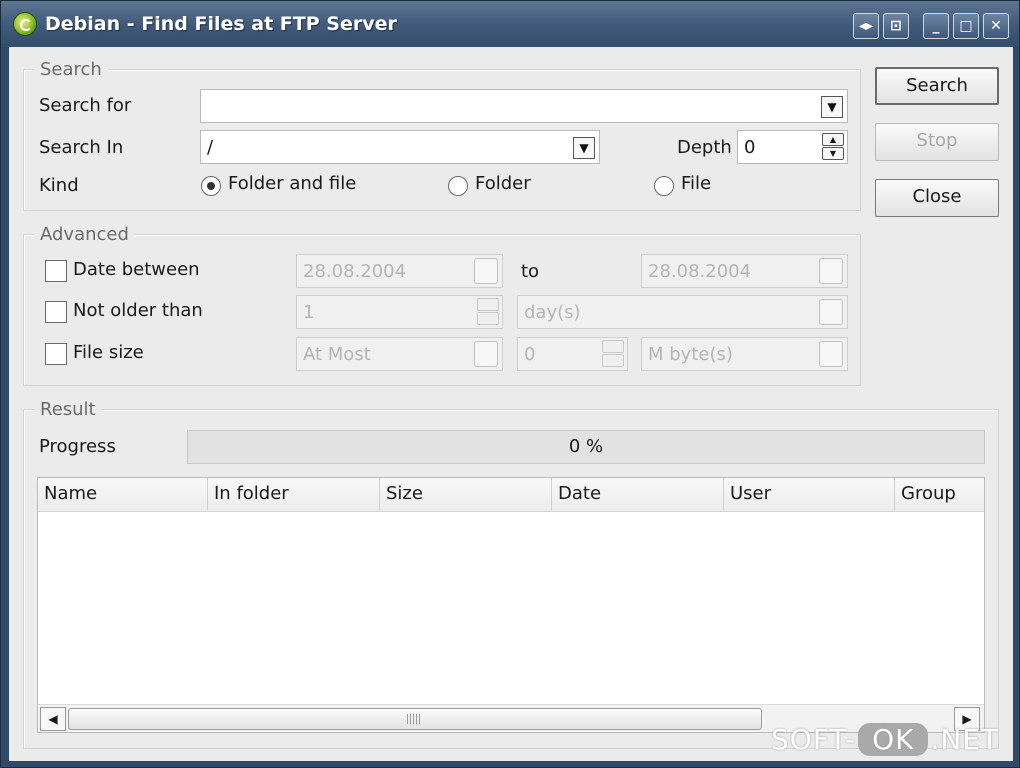 The height and width of the screenshot is (768, 1020). Describe the element at coordinates (690, 354) in the screenshot. I see `file-size-unit-value: M byte(s)` at that location.